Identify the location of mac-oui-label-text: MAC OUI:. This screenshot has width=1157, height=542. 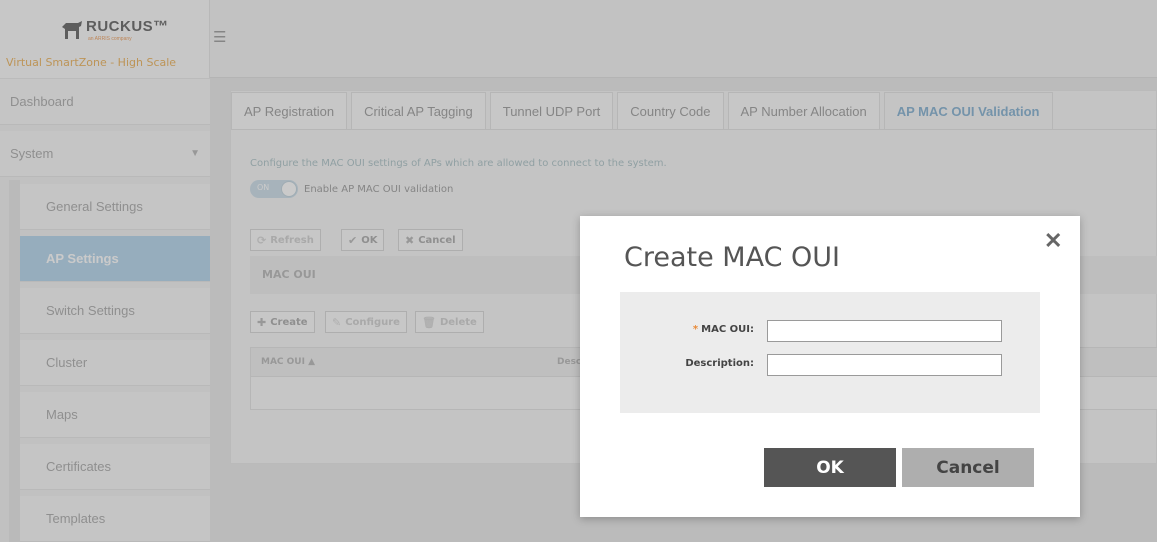
(727, 329).